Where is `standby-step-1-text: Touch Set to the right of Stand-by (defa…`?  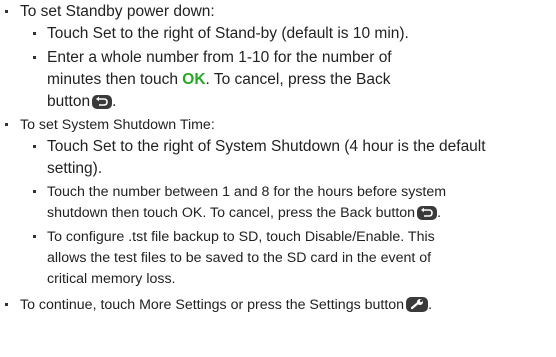
standby-step-1-text: Touch Set to the right of Stand-by (defa… is located at coordinates (228, 33).